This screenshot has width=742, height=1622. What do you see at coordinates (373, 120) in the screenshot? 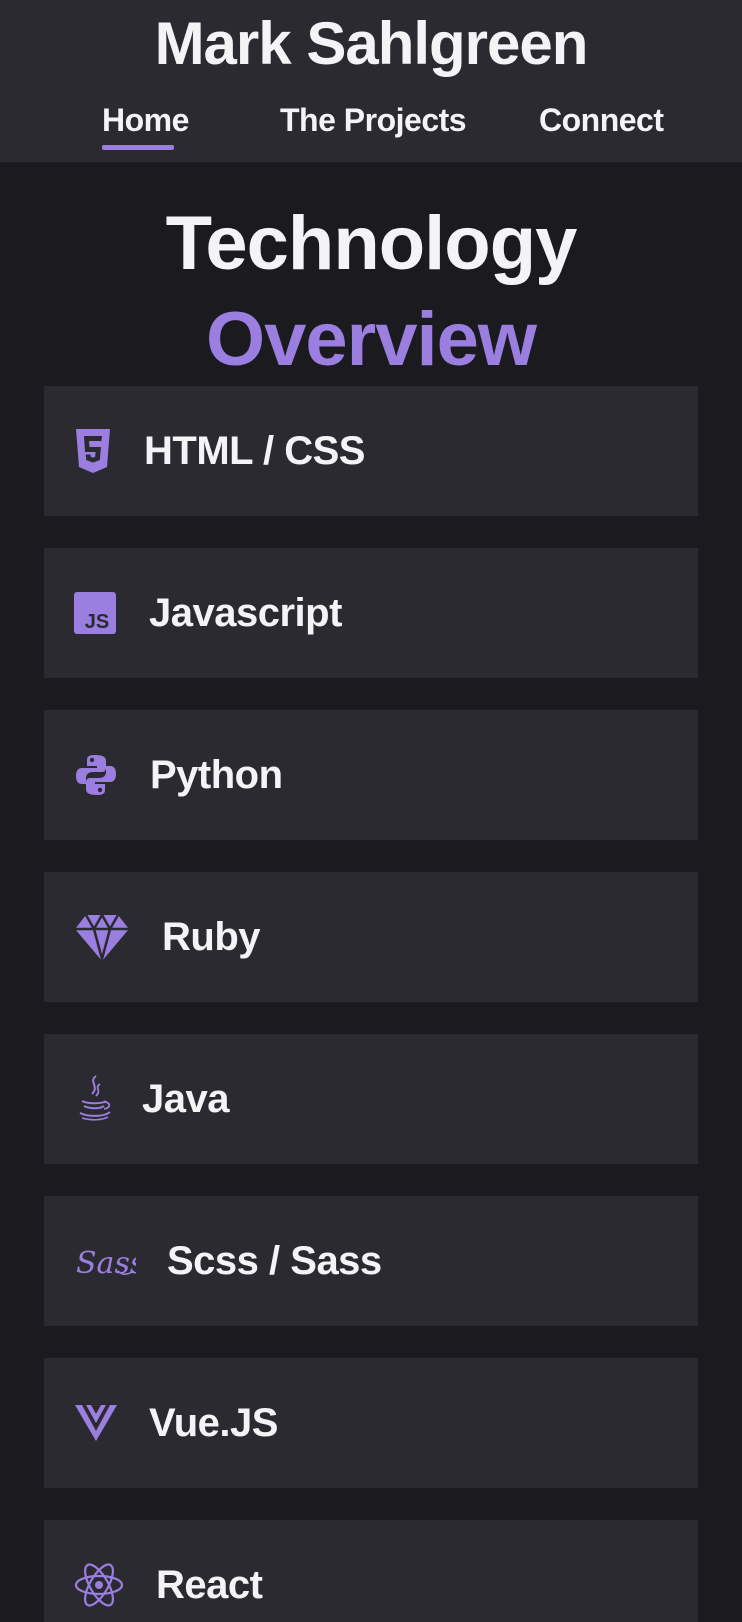
I see `nav-the-projects: The Projects` at bounding box center [373, 120].